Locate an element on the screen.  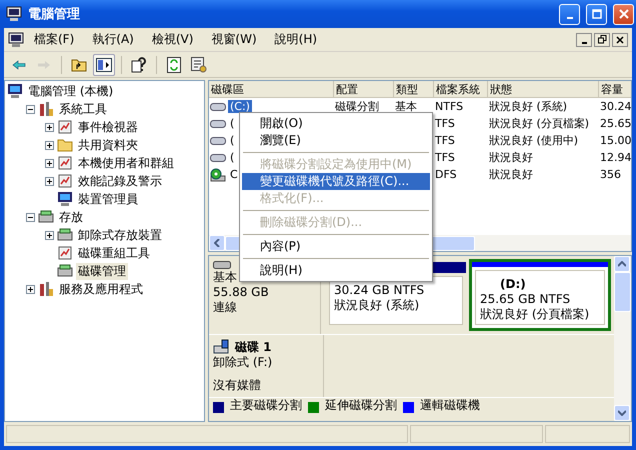
table-cell: 12.94 is located at coordinates (615, 157).